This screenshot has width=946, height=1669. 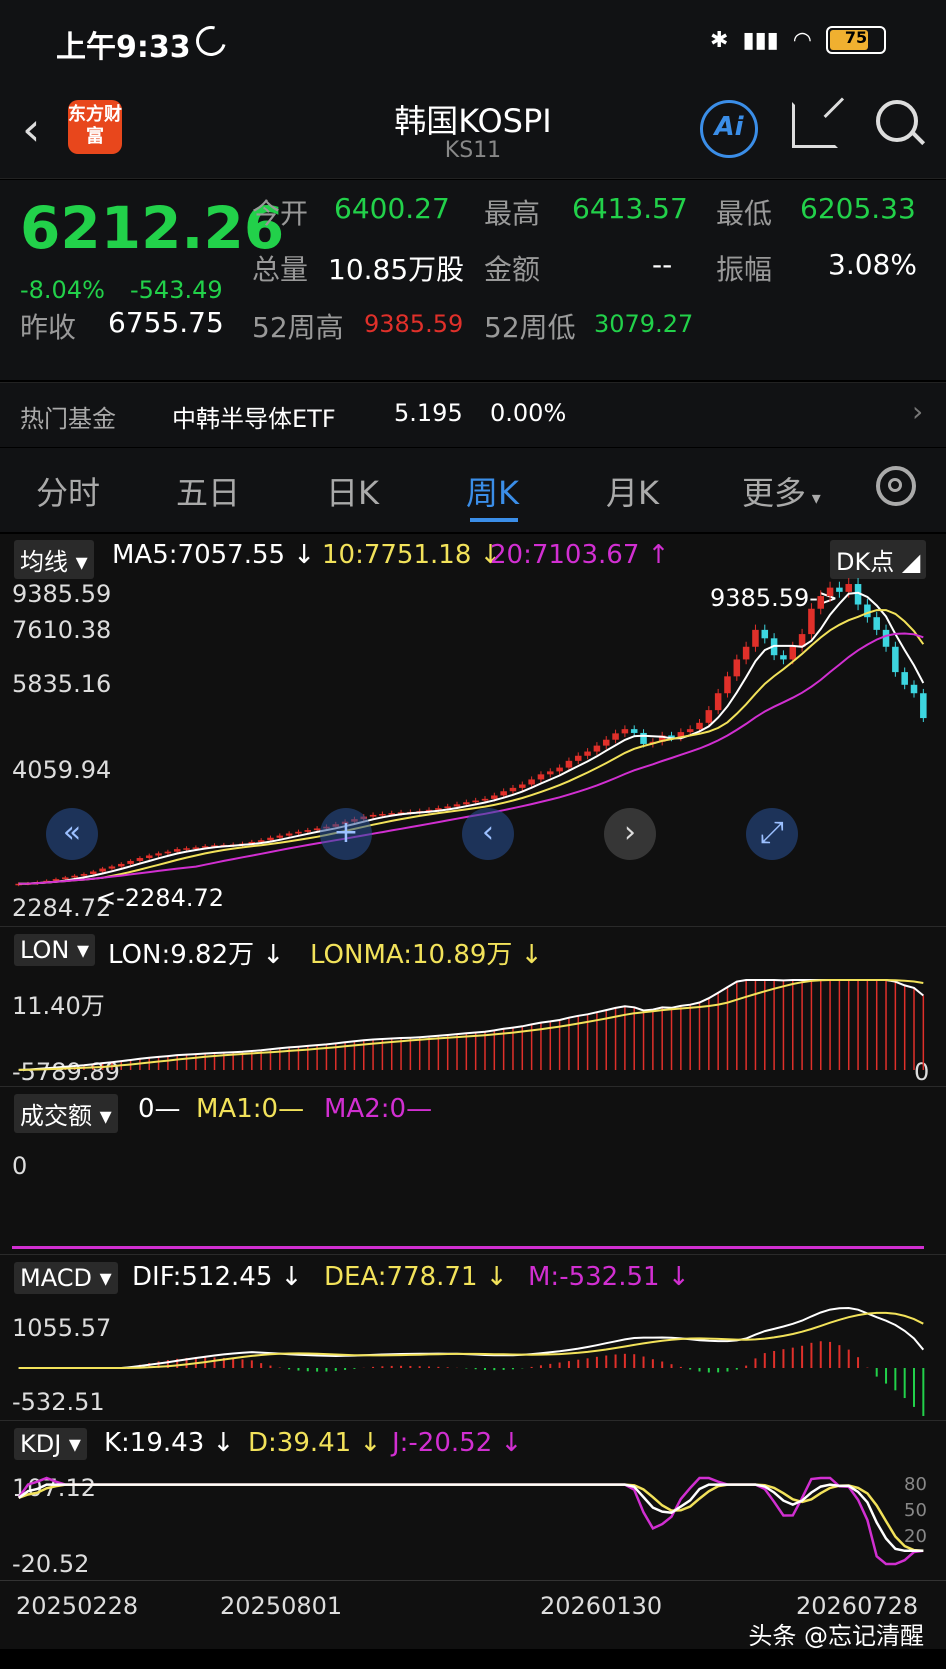 What do you see at coordinates (512, 213) in the screenshot?
I see `high-label: 最高` at bounding box center [512, 213].